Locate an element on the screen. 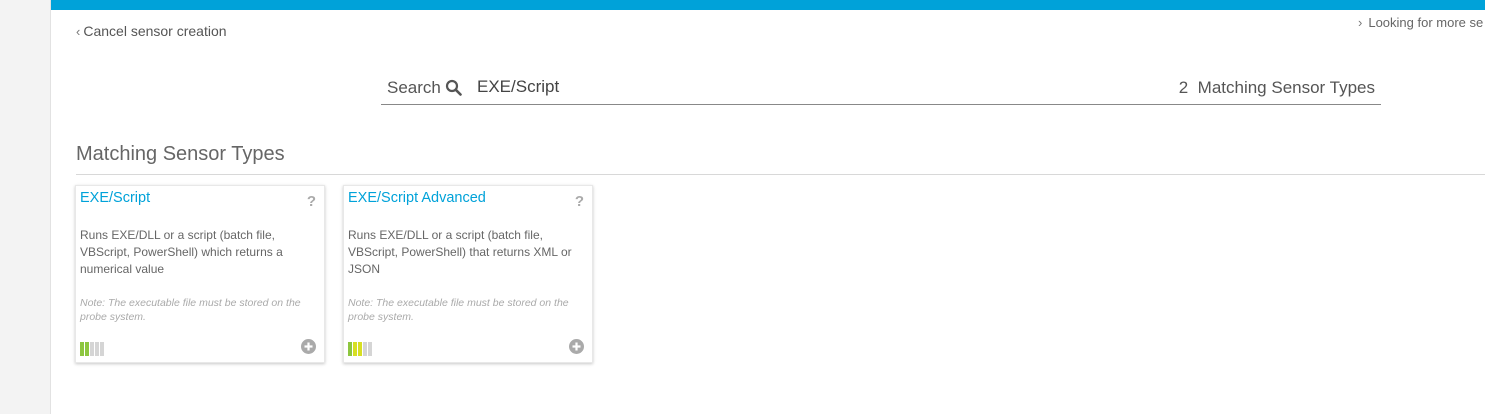  match-count-label: Matching Sensor Types is located at coordinates (1286, 87).